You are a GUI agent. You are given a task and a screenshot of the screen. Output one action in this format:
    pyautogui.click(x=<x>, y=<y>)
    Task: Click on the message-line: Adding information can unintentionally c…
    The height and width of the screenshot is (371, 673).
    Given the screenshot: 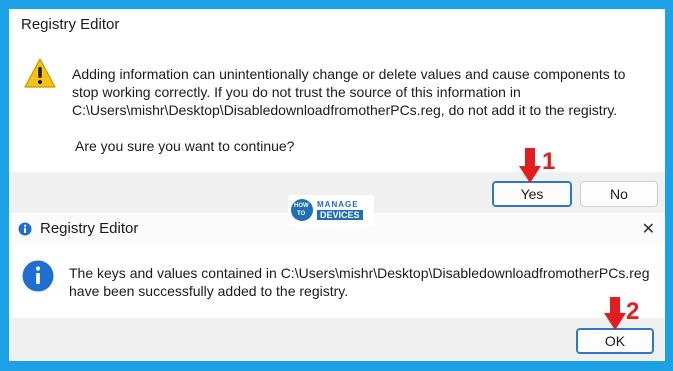 What is the action you would take?
    pyautogui.click(x=349, y=74)
    